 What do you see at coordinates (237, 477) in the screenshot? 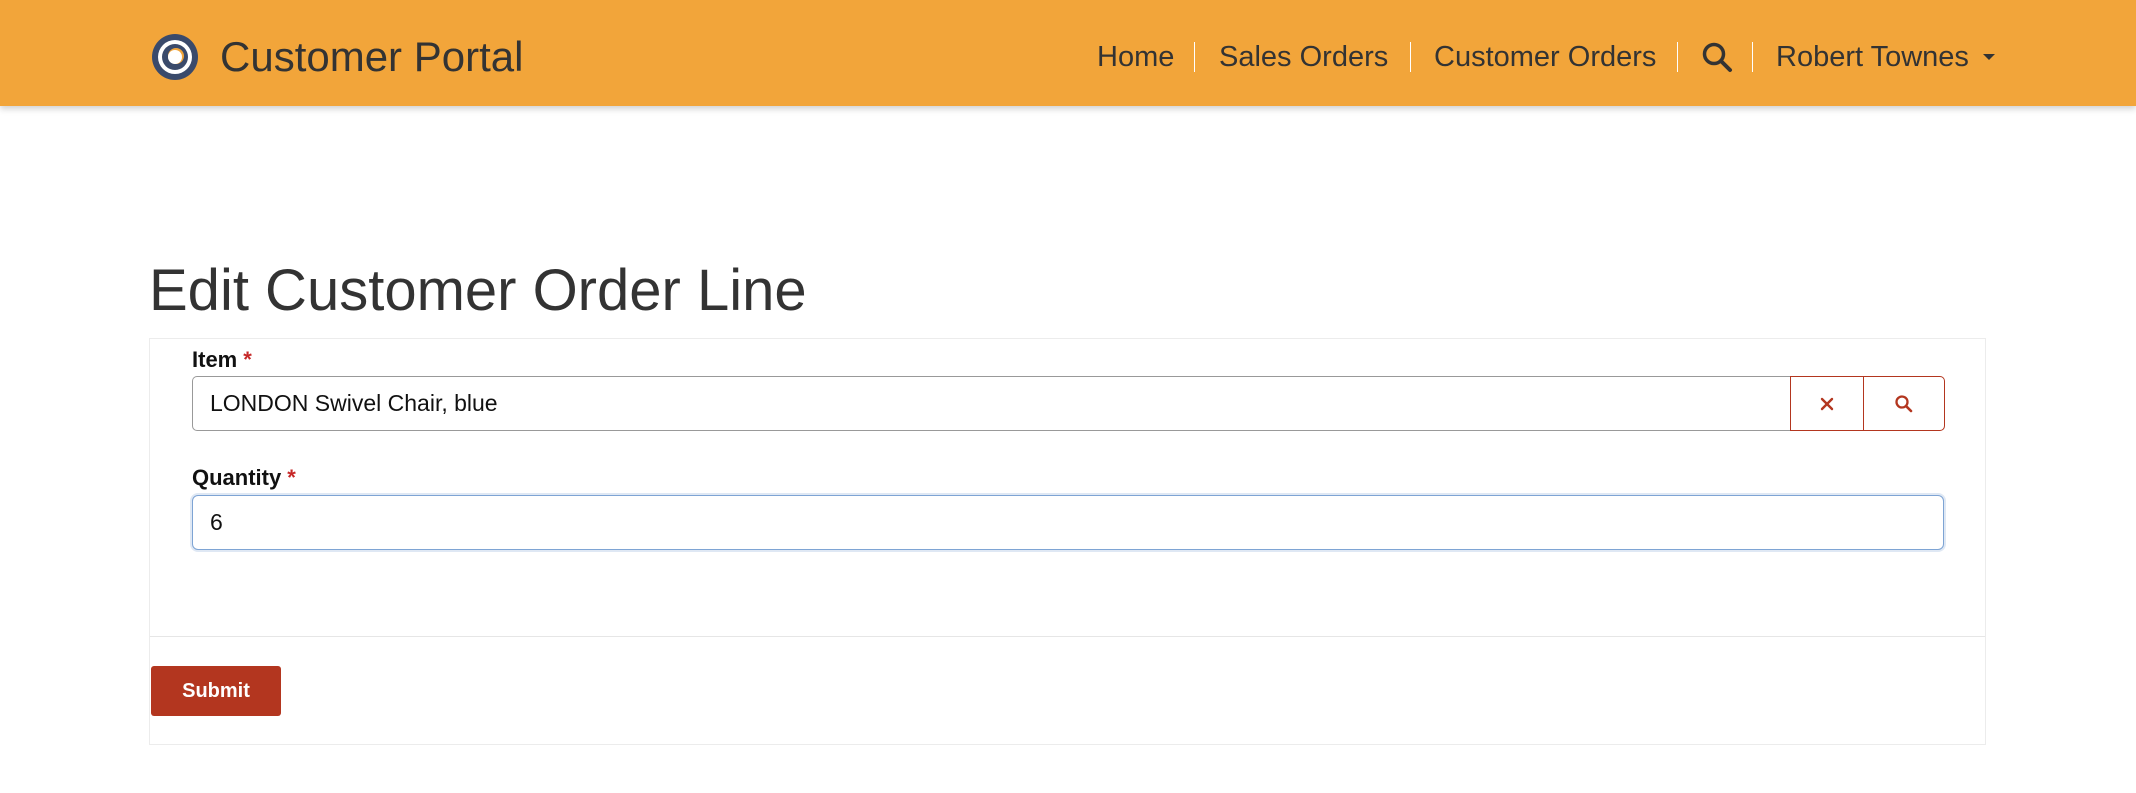
I see `quantity-label-text: Quantity` at bounding box center [237, 477].